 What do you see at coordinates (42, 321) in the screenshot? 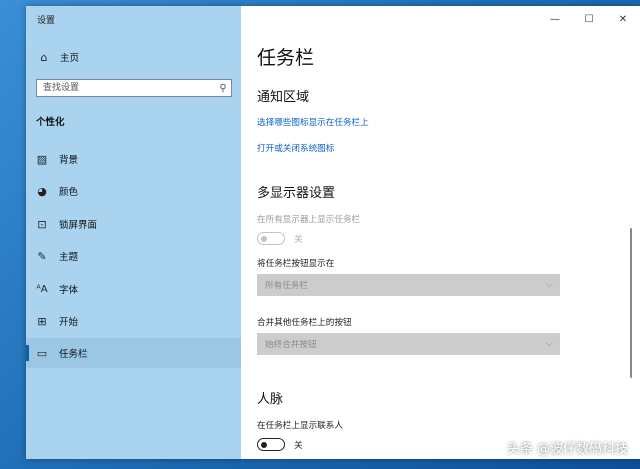
I see `start-icon: ⊞` at bounding box center [42, 321].